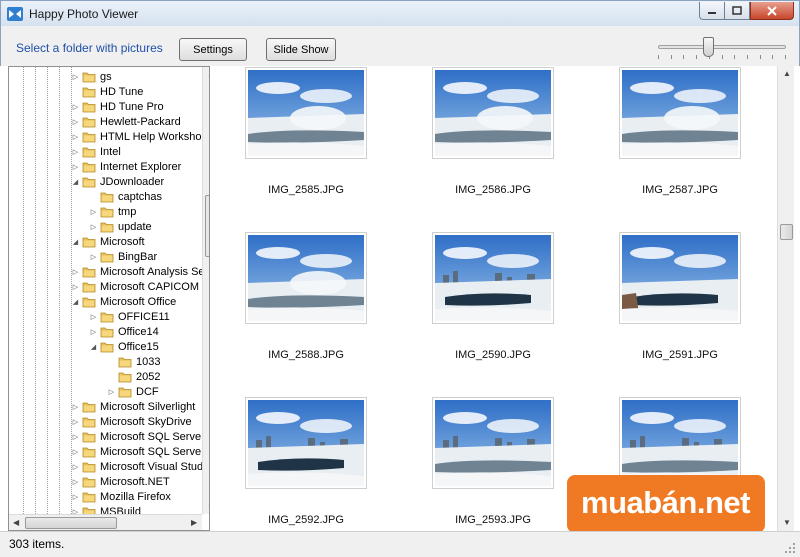 The image size is (800, 557). I want to click on tree-item: ▷ Microsoft Silverlight, so click(133, 406).